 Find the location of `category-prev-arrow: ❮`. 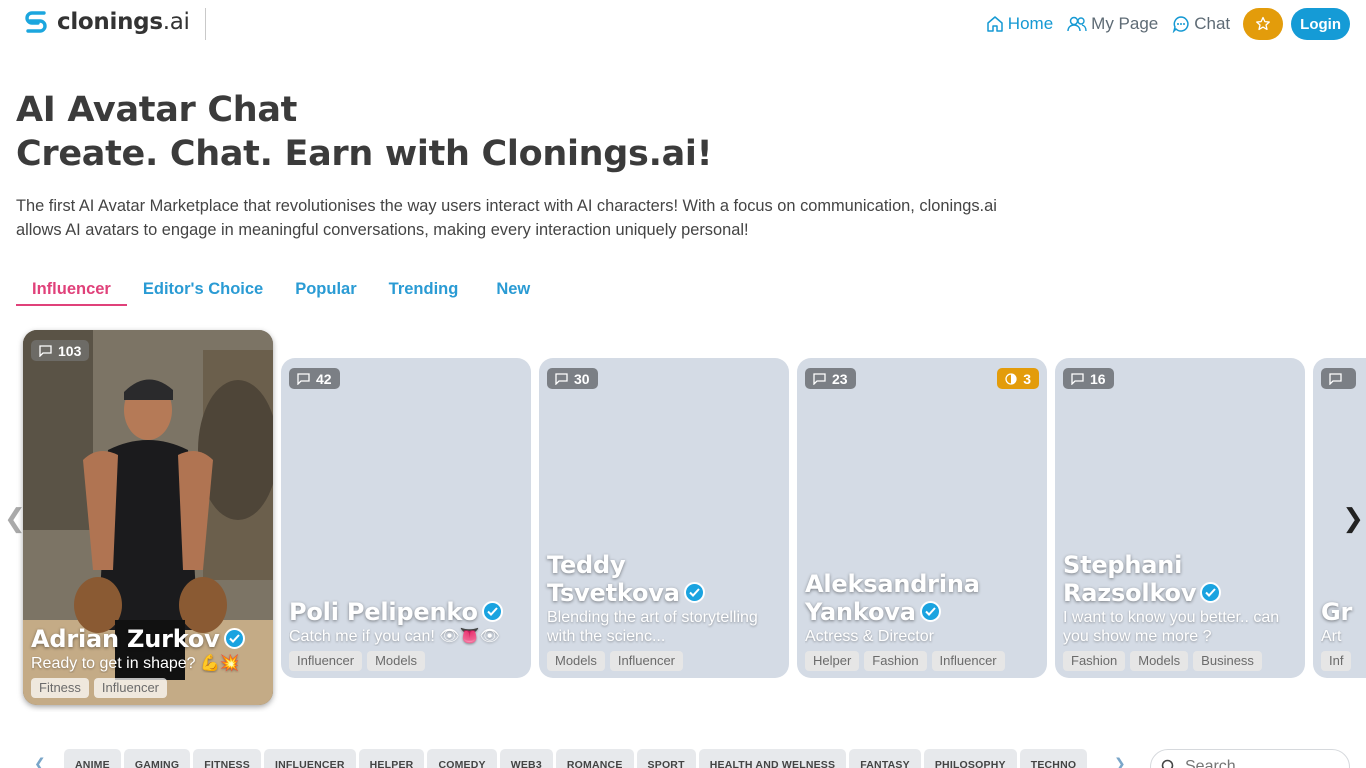

category-prev-arrow: ❮ is located at coordinates (40, 761).